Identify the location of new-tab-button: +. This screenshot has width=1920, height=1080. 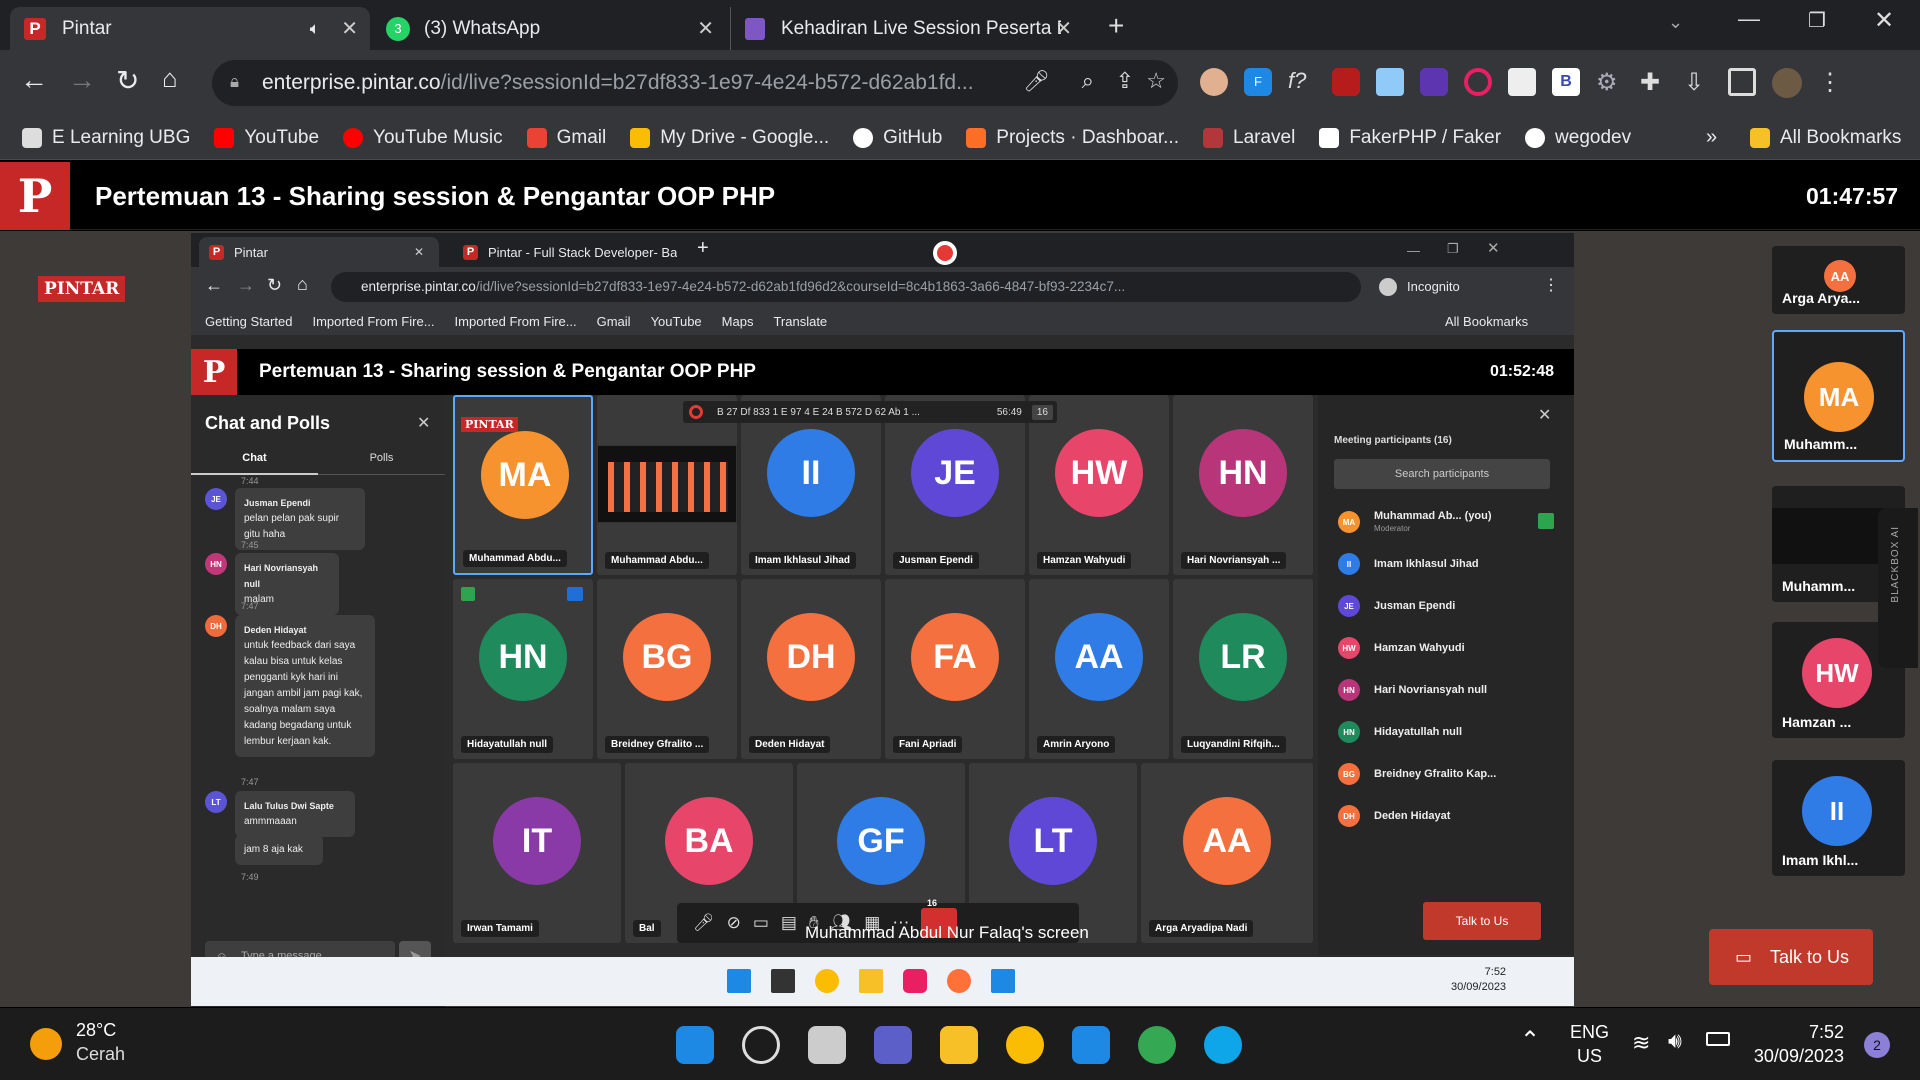
(1116, 26).